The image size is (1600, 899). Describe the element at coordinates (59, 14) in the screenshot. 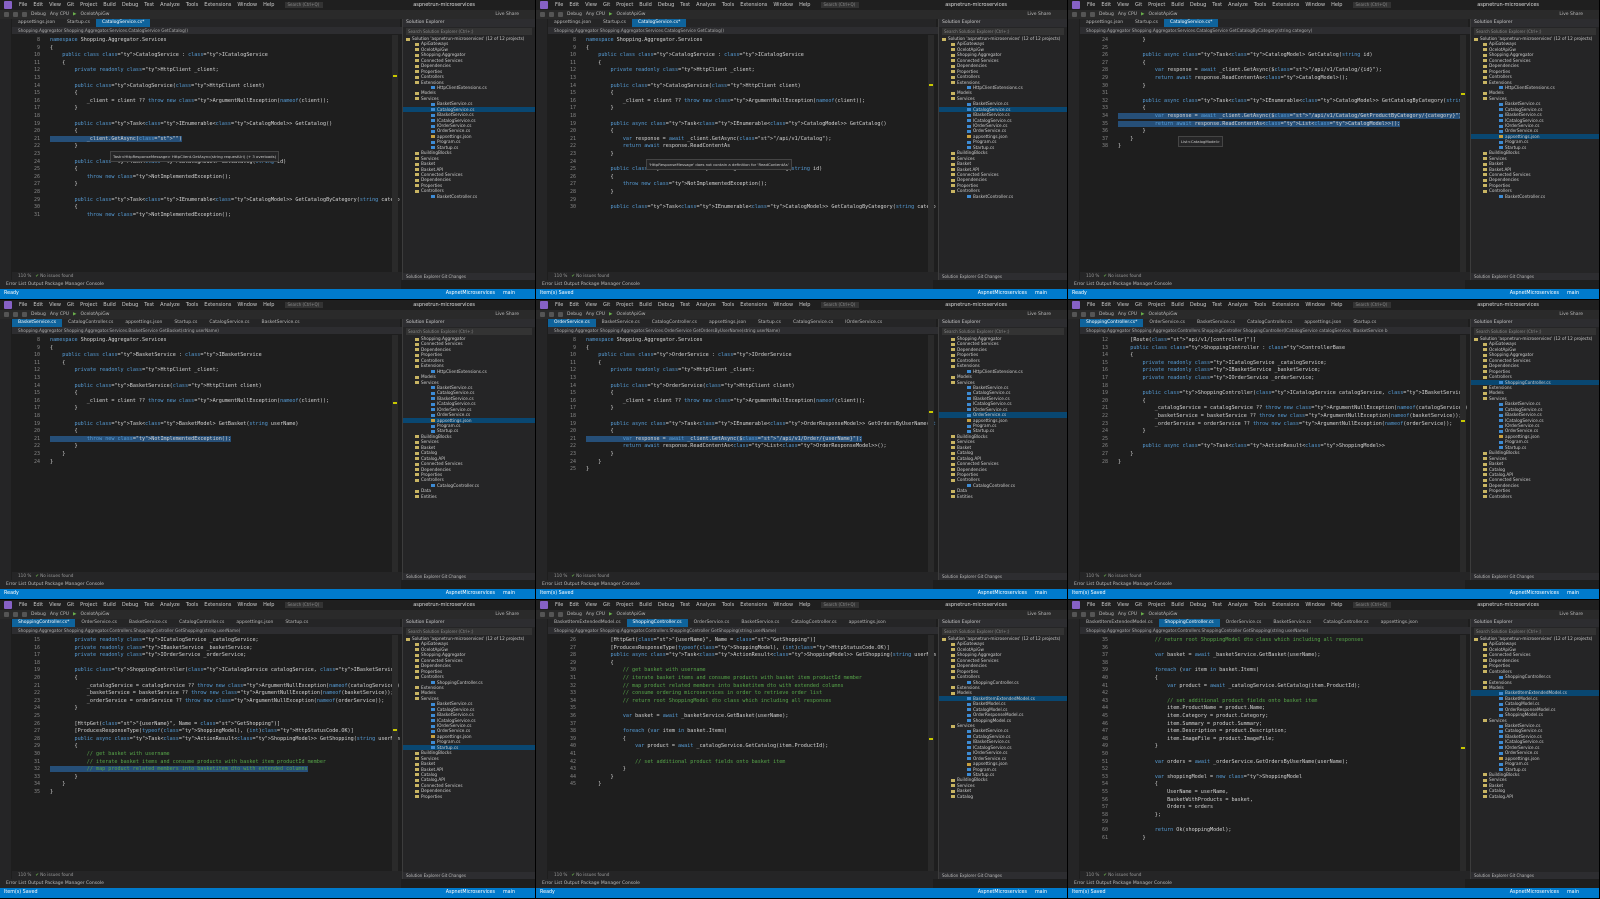

I see `platform-dropdown: Any CPU` at that location.